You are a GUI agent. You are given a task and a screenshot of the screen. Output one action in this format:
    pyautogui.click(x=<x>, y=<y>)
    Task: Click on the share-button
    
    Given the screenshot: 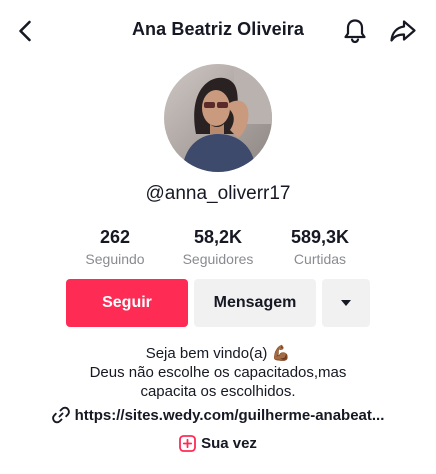 What is the action you would take?
    pyautogui.click(x=403, y=31)
    